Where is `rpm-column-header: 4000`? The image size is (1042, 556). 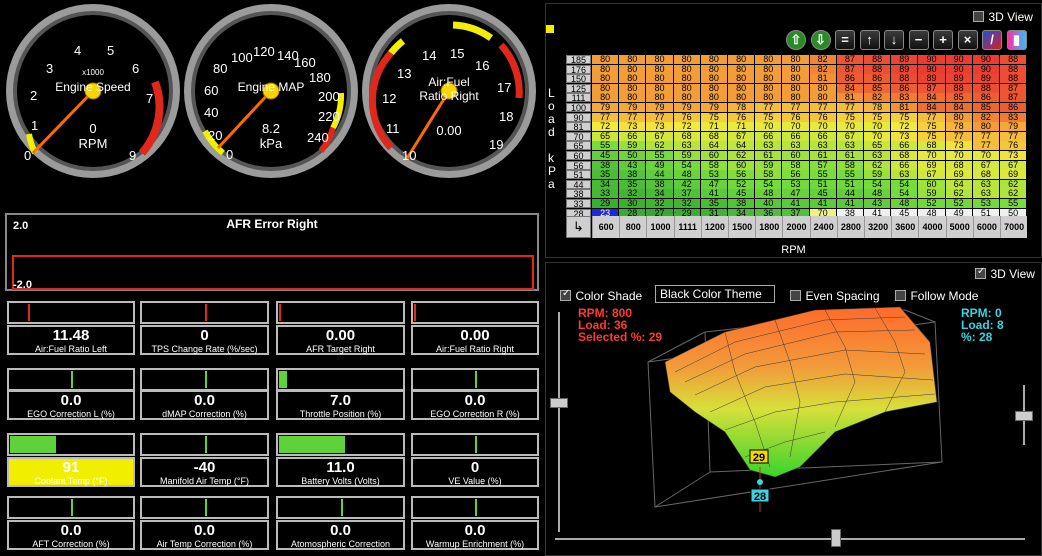
rpm-column-header: 4000 is located at coordinates (932, 227).